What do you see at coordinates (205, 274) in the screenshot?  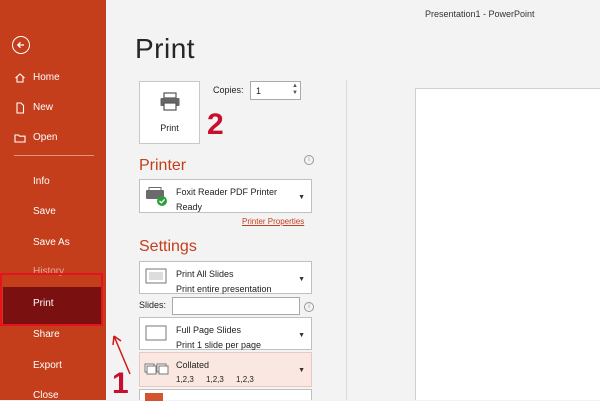 I see `print-range-title: Print All Slides` at bounding box center [205, 274].